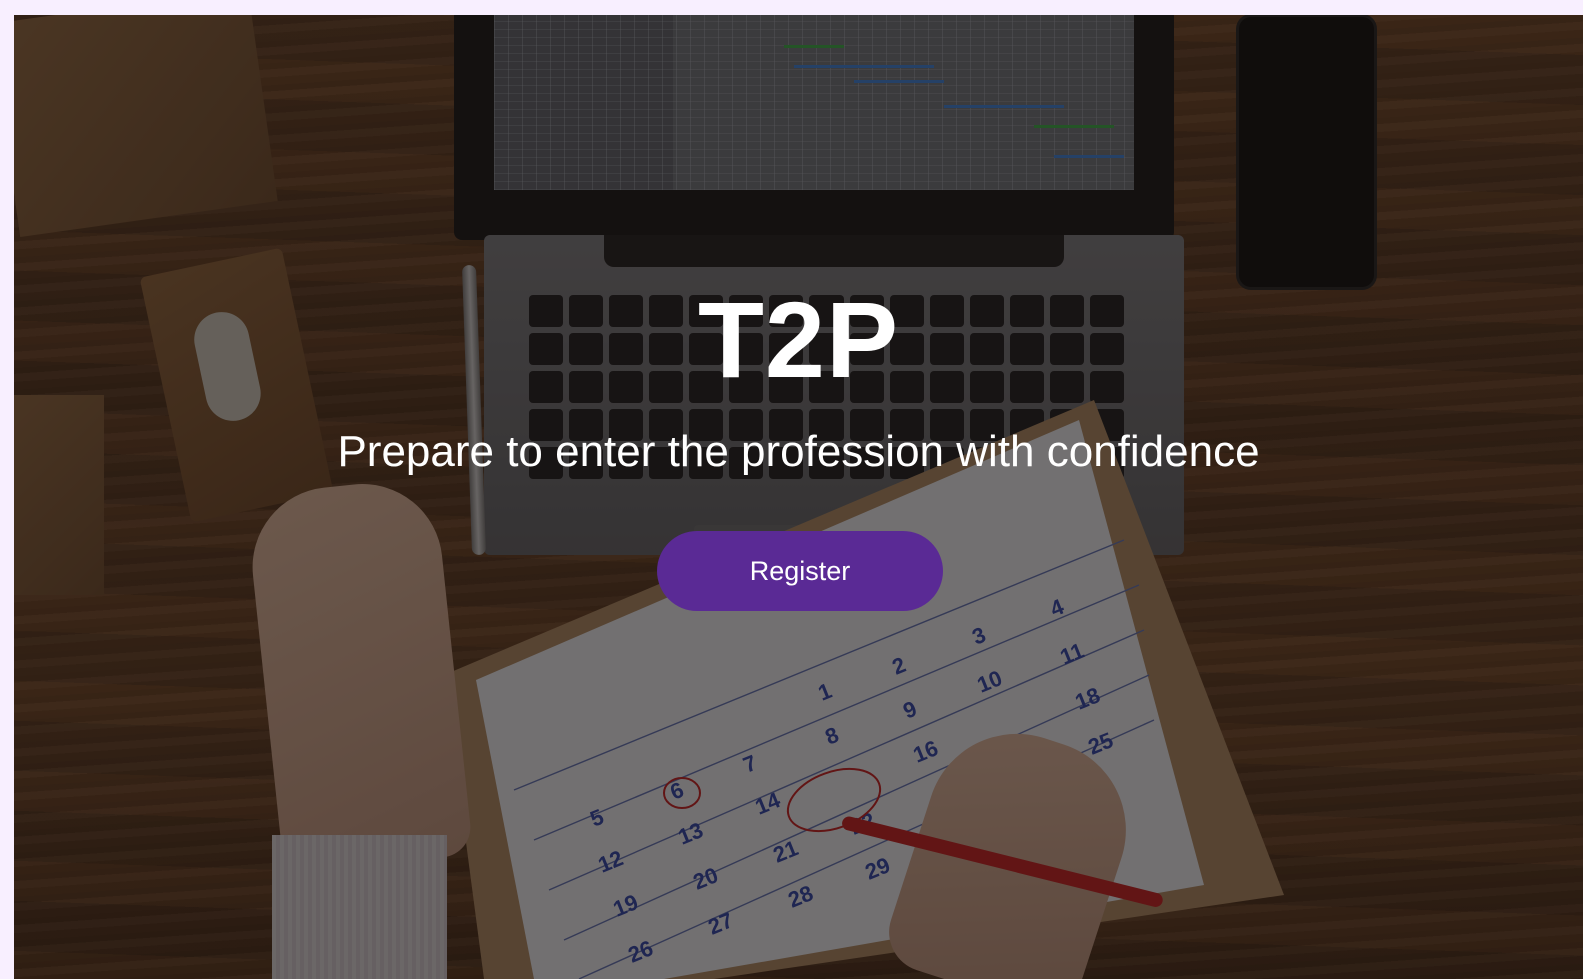  Describe the element at coordinates (798, 339) in the screenshot. I see `hero-title: T2P` at that location.